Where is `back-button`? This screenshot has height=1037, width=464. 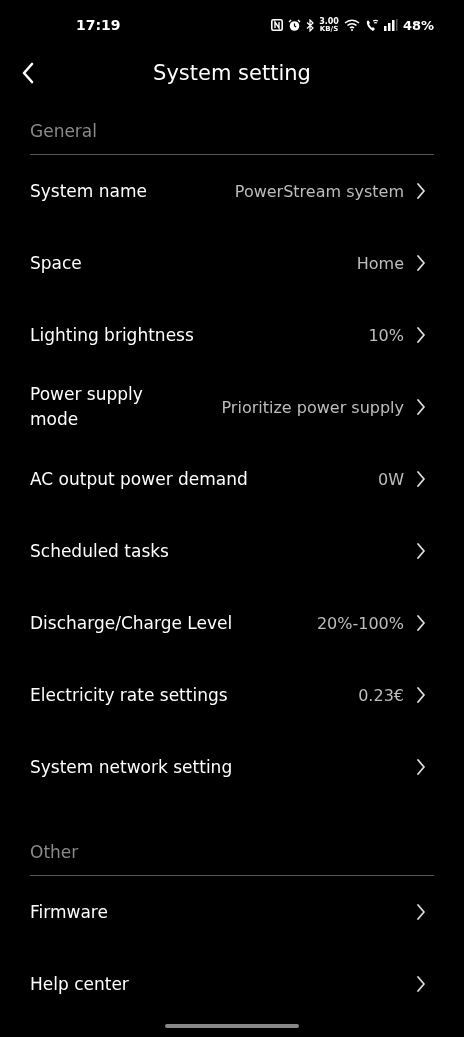
back-button is located at coordinates (28, 73).